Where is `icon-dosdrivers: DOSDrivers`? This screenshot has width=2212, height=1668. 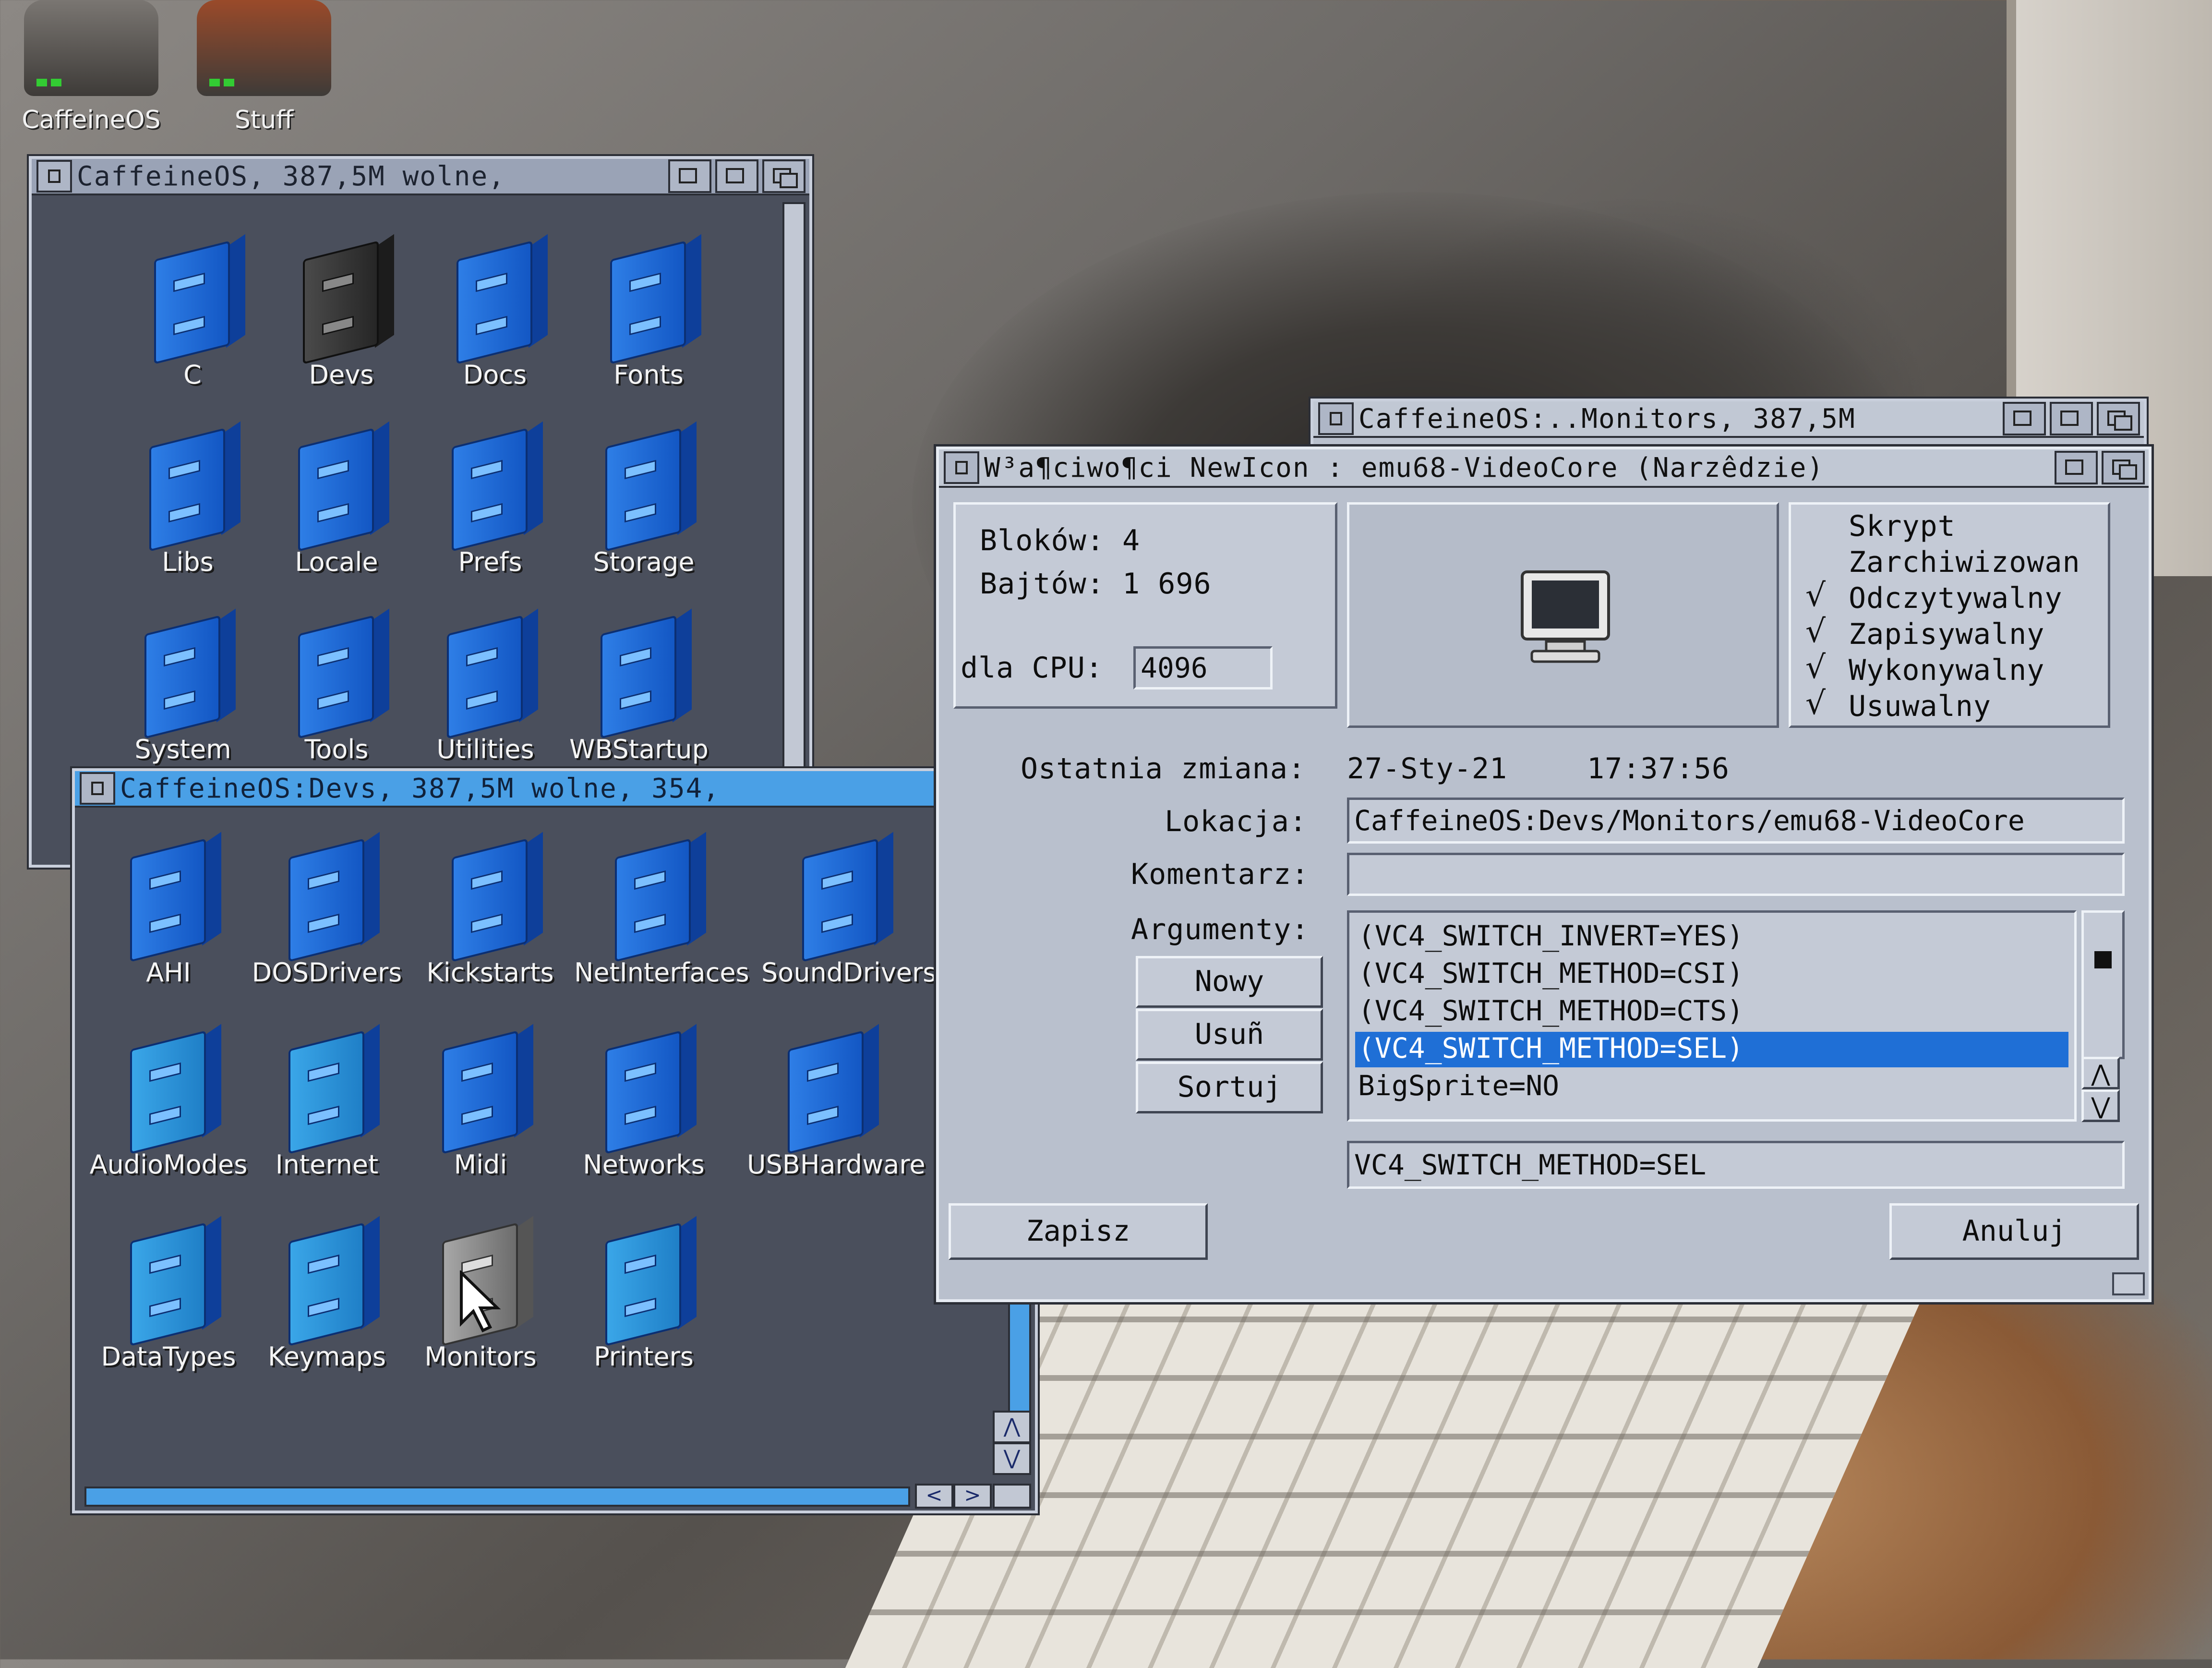 icon-dosdrivers: DOSDrivers is located at coordinates (327, 910).